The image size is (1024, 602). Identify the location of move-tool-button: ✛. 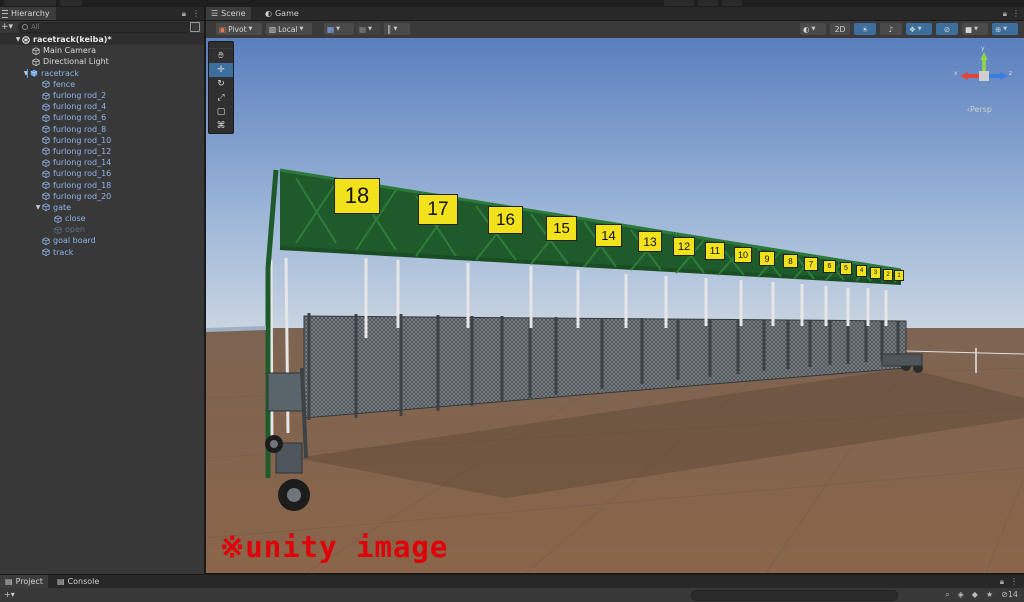
(221, 70).